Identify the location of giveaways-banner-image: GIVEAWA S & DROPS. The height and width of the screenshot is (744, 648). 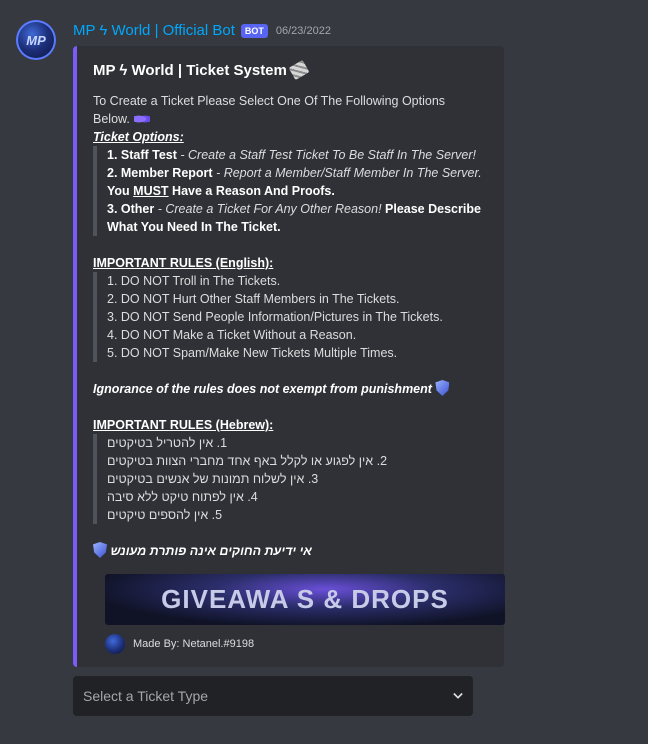
(305, 599).